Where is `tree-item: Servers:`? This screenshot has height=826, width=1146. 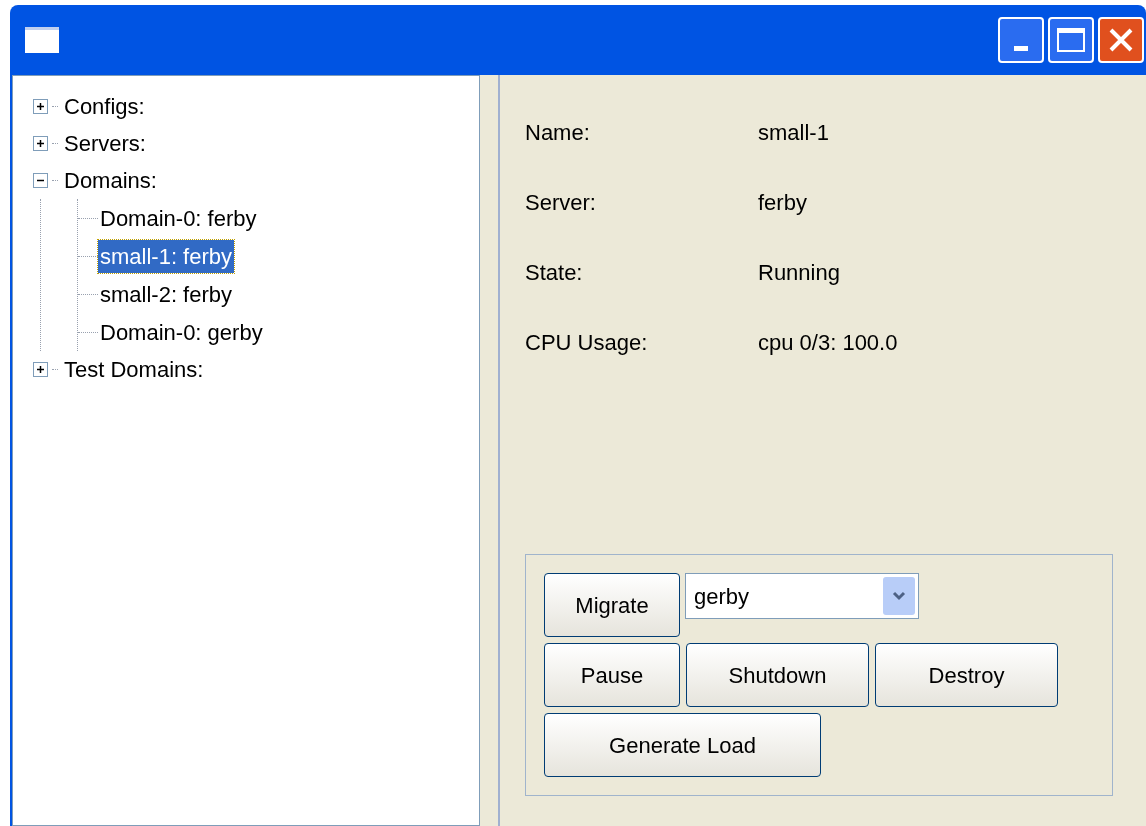 tree-item: Servers: is located at coordinates (105, 143).